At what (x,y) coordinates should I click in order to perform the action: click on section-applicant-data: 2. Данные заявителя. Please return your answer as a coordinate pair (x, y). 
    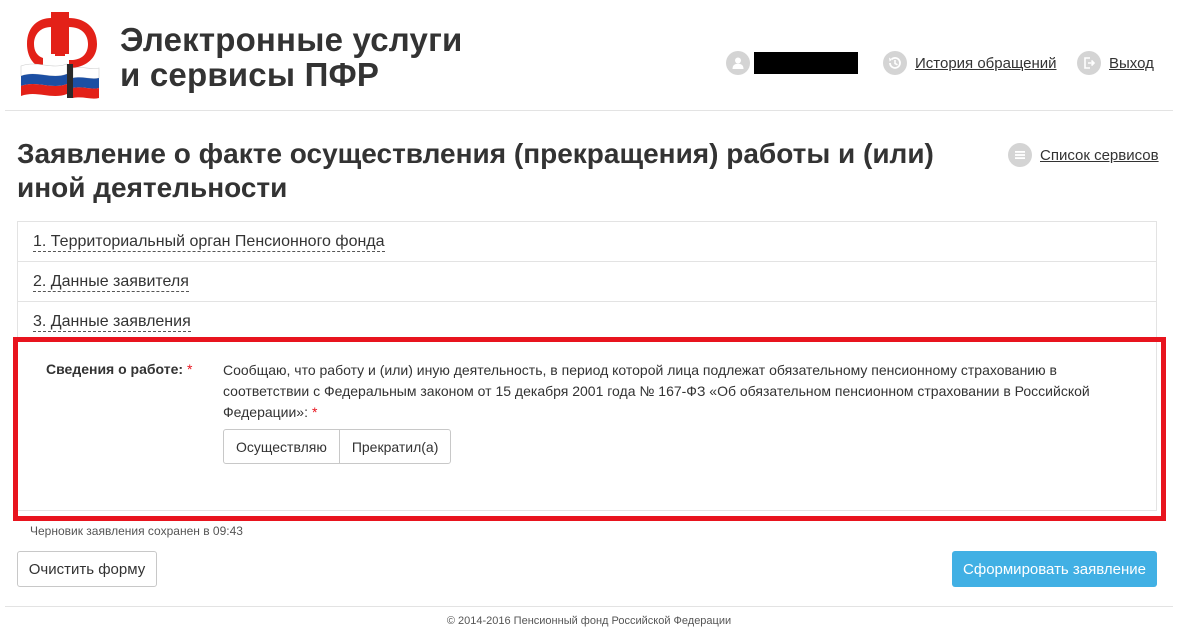
    Looking at the image, I should click on (587, 282).